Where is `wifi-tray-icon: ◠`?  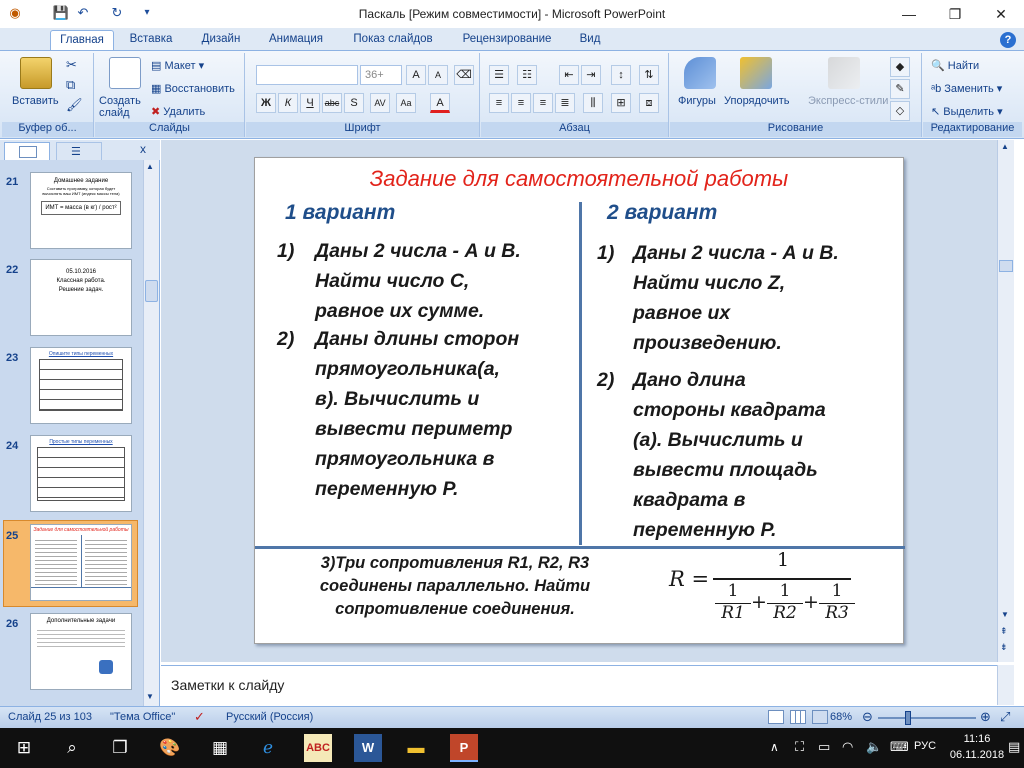
wifi-tray-icon: ◠ is located at coordinates (847, 747).